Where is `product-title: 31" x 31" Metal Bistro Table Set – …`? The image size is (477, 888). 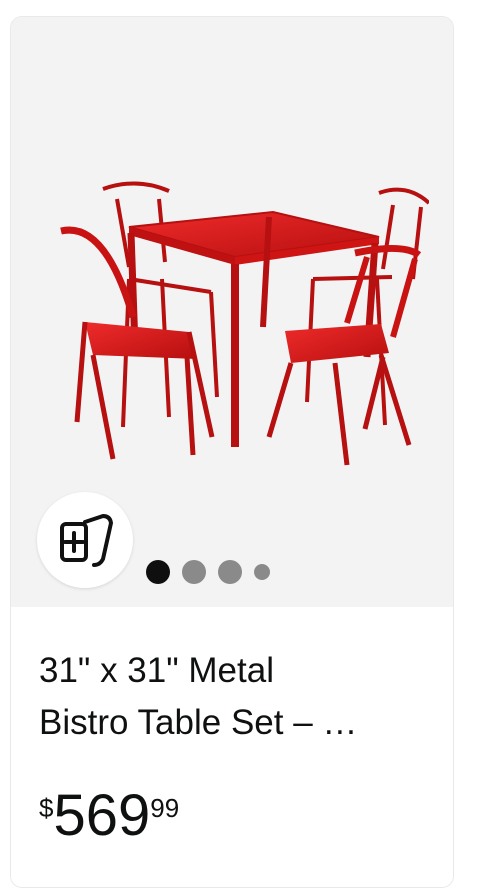
product-title: 31" x 31" Metal Bistro Table Set – … is located at coordinates (235, 697).